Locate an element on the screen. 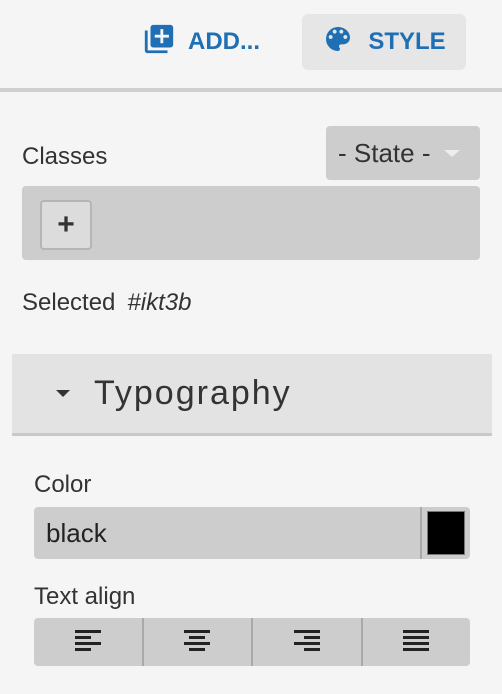  typography-sector-header: Typography is located at coordinates (252, 395).